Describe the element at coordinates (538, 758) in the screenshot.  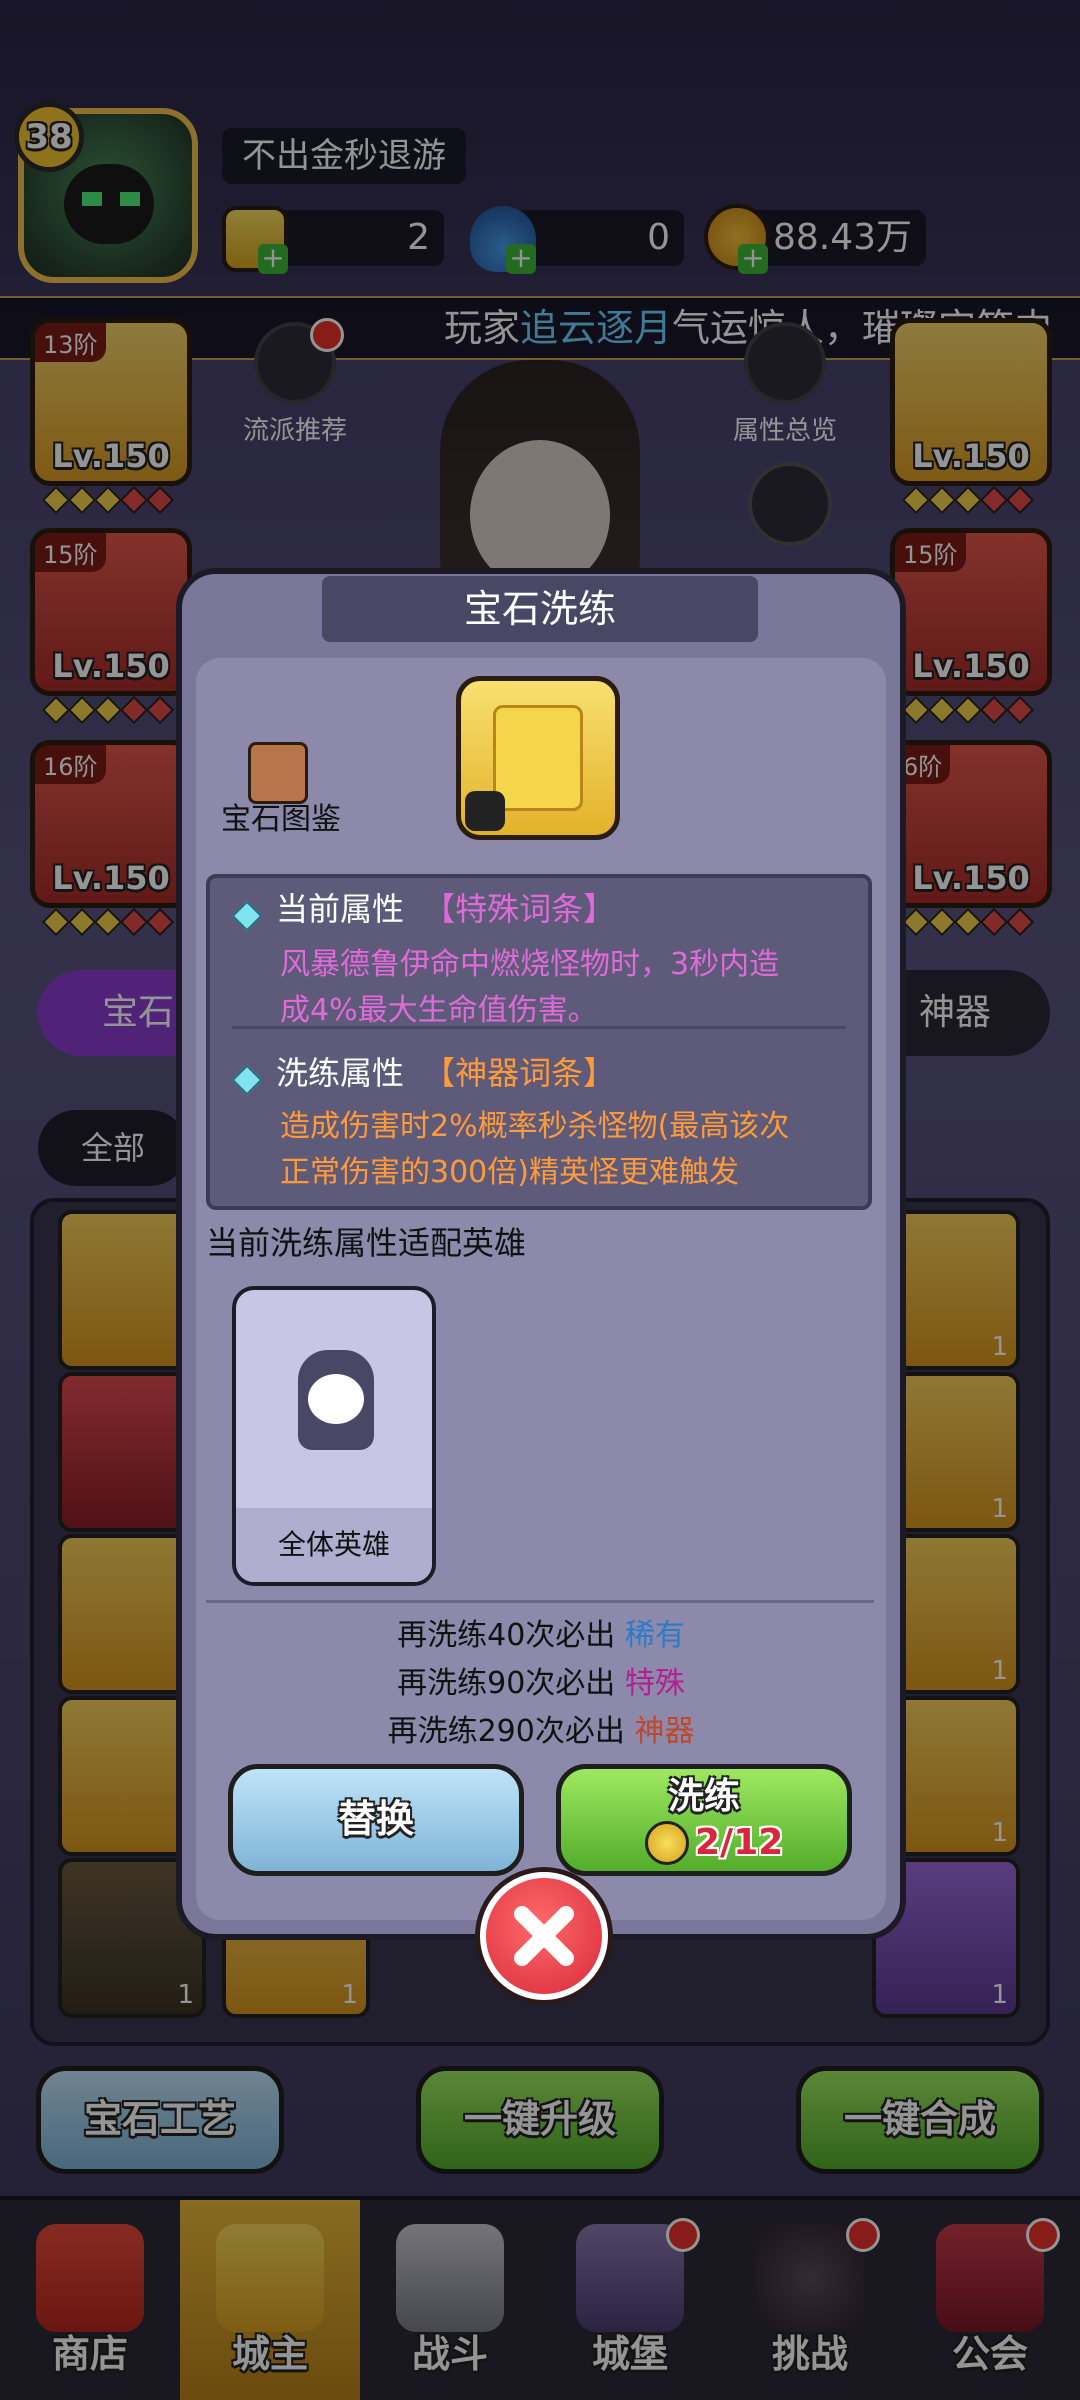
I see `selected-gem-icon` at that location.